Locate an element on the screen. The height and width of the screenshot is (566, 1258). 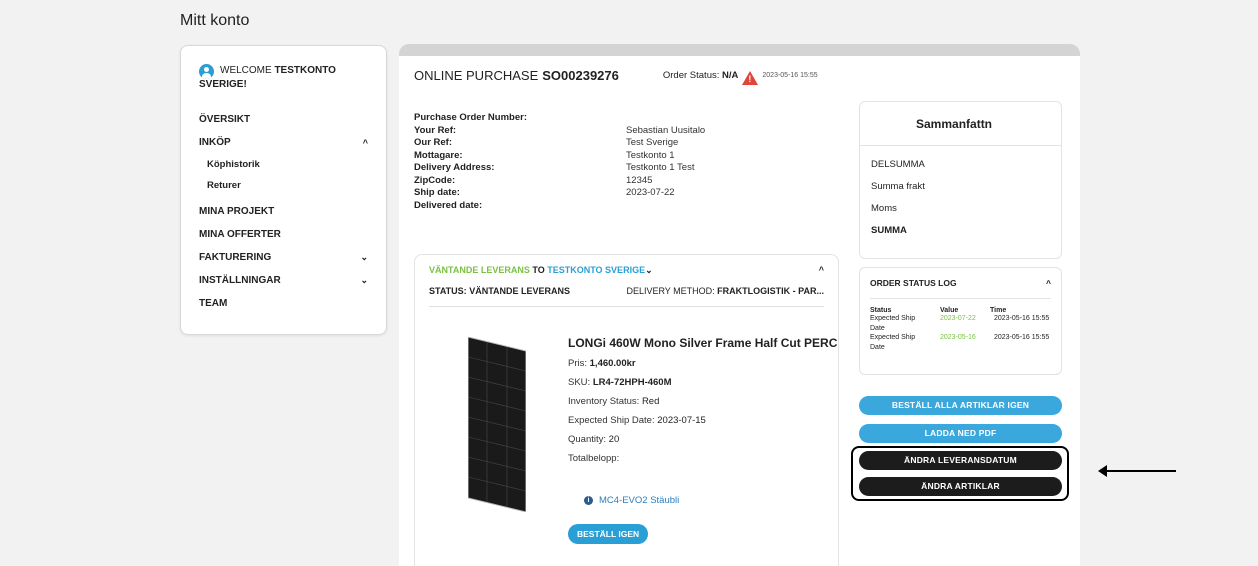
column-header: Status is located at coordinates (881, 310).